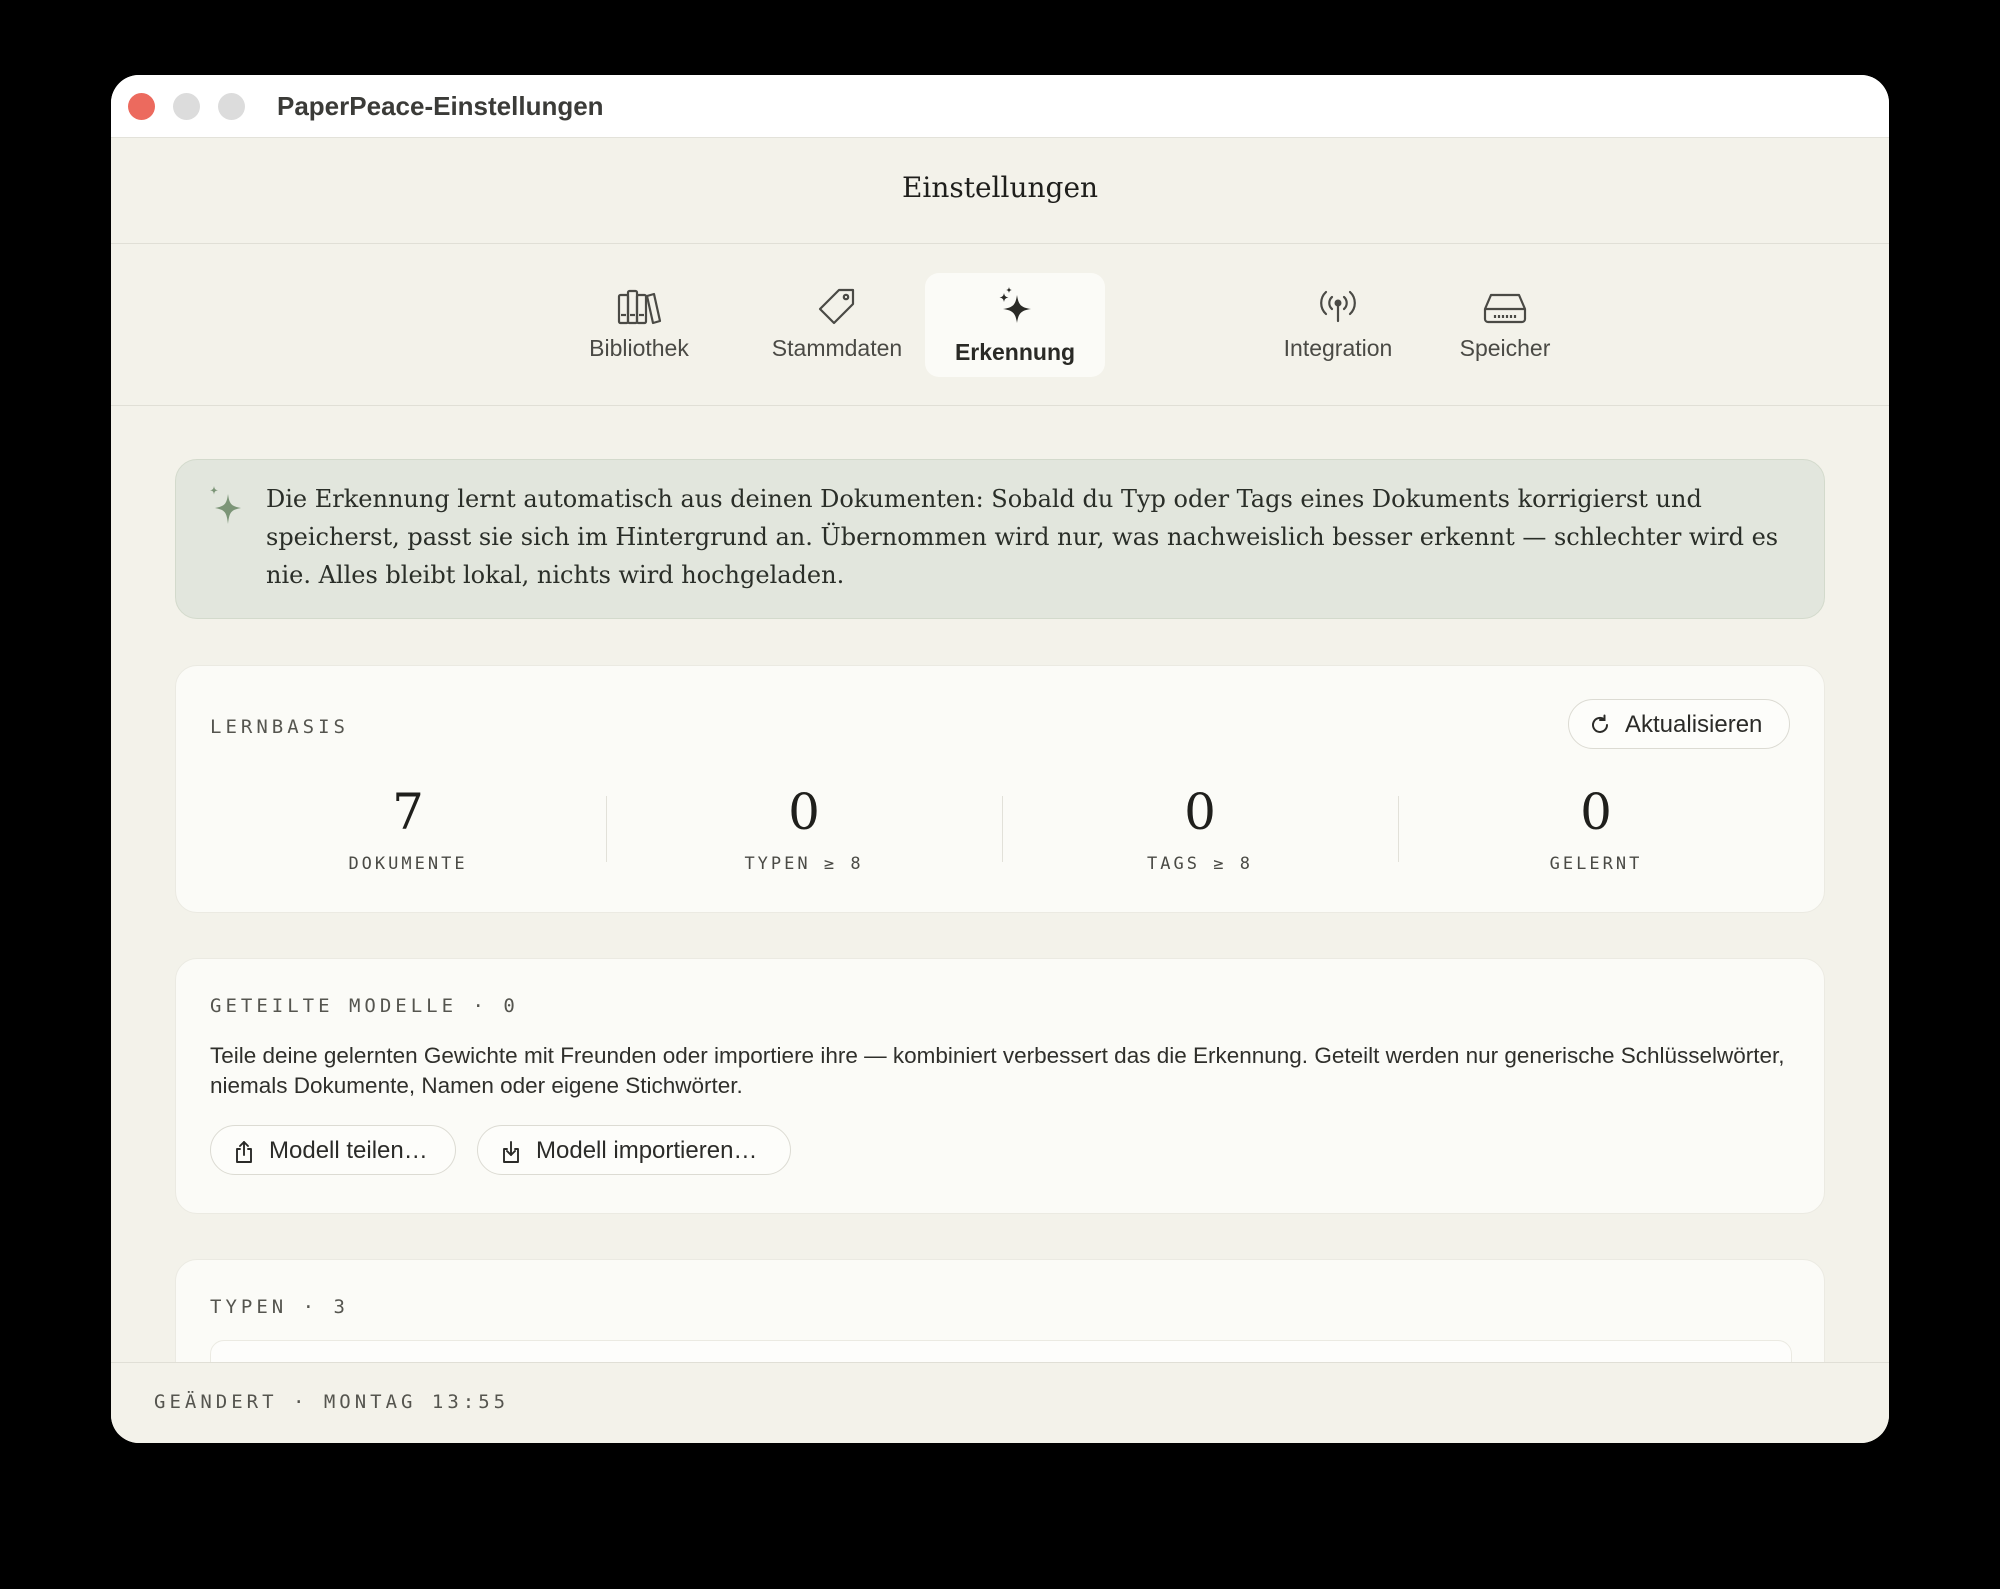 The width and height of the screenshot is (2000, 1589). What do you see at coordinates (1338, 348) in the screenshot?
I see `tab-label: Integration` at bounding box center [1338, 348].